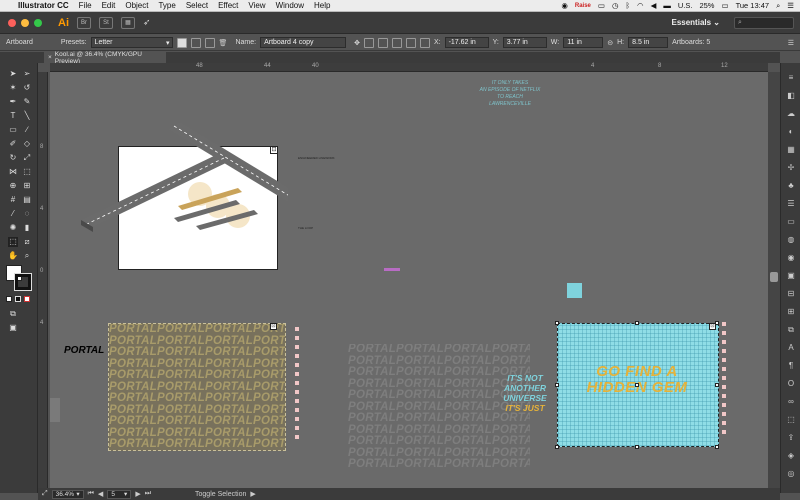  What do you see at coordinates (18, 299) in the screenshot?
I see `color-mode-icon` at bounding box center [18, 299].